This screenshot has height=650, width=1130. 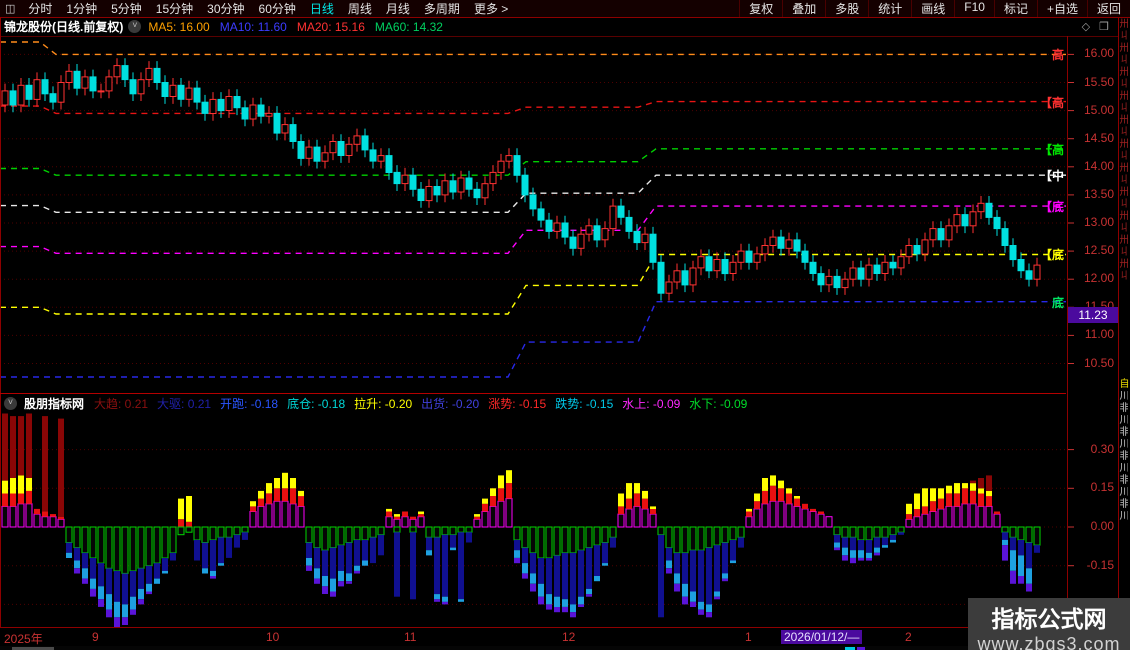 I want to click on period-tab-月线: 月线, so click(x=398, y=8).